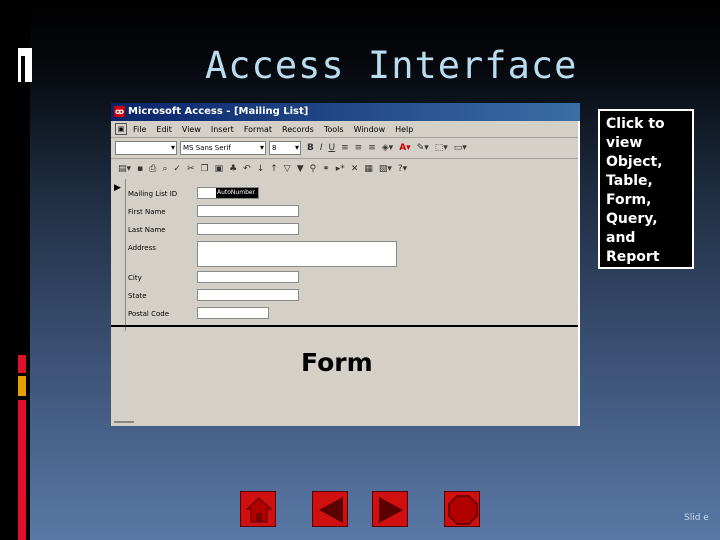 Image resolution: width=720 pixels, height=540 pixels. What do you see at coordinates (370, 129) in the screenshot?
I see `menu-window: Window` at bounding box center [370, 129].